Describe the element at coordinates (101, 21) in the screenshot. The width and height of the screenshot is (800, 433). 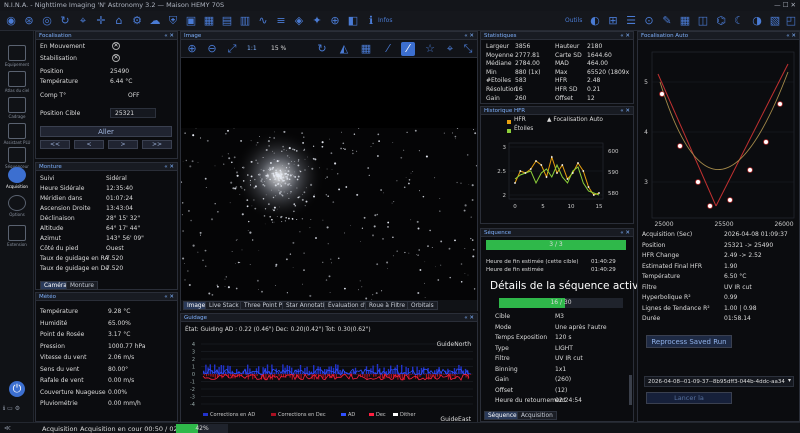
I see `guider-icon: ✛` at that location.